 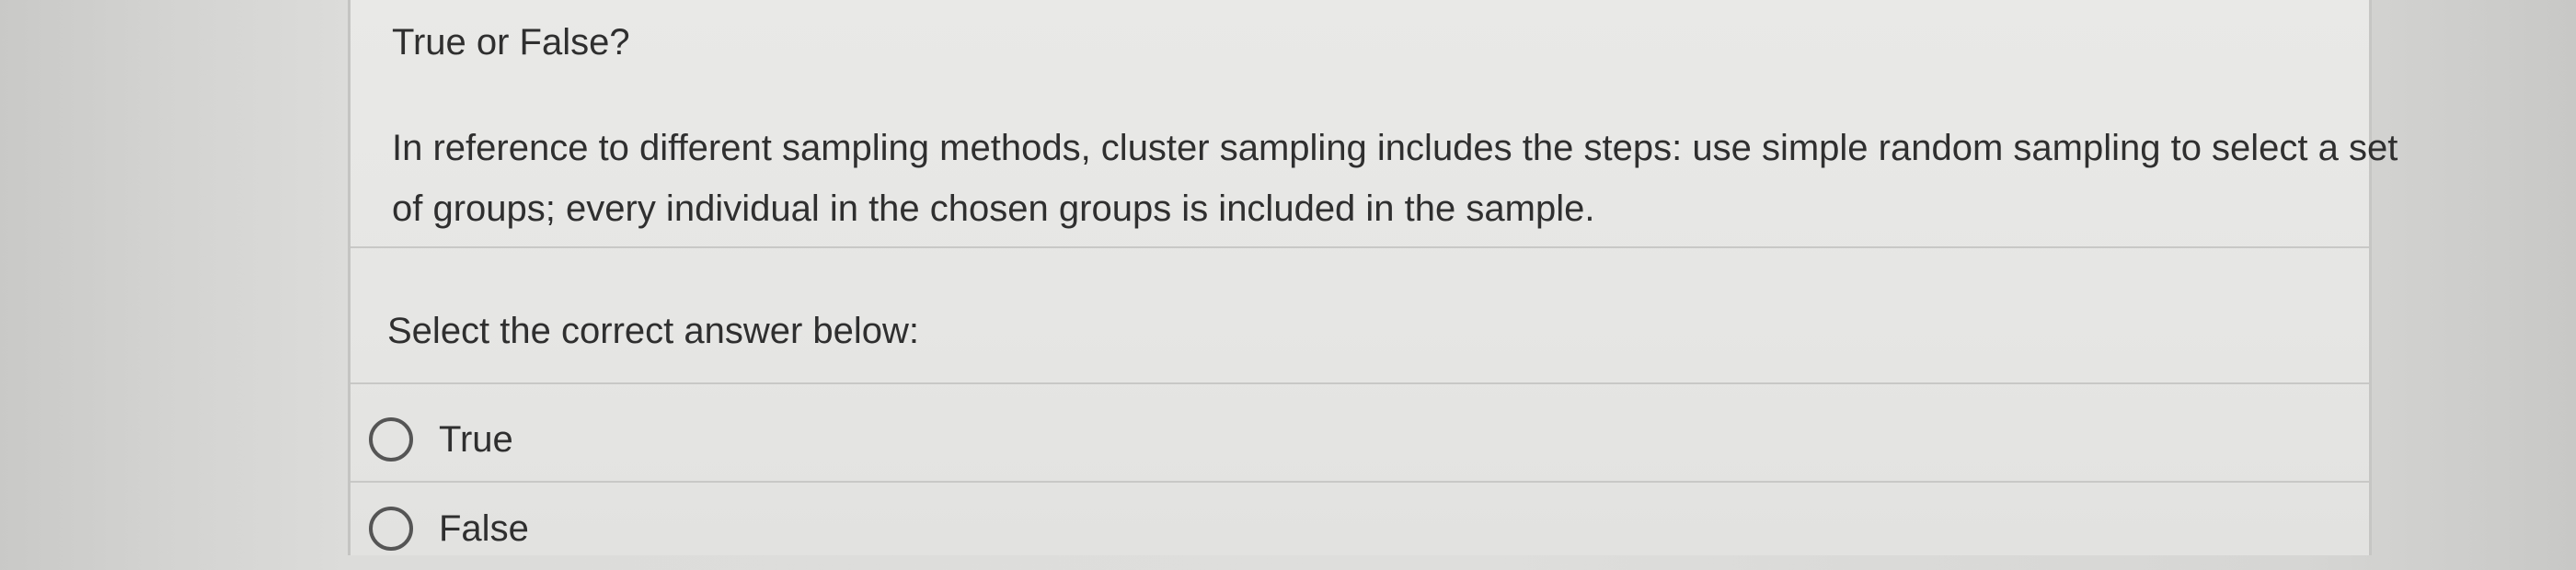 What do you see at coordinates (1360, 528) in the screenshot?
I see `answer-option-false: False` at bounding box center [1360, 528].